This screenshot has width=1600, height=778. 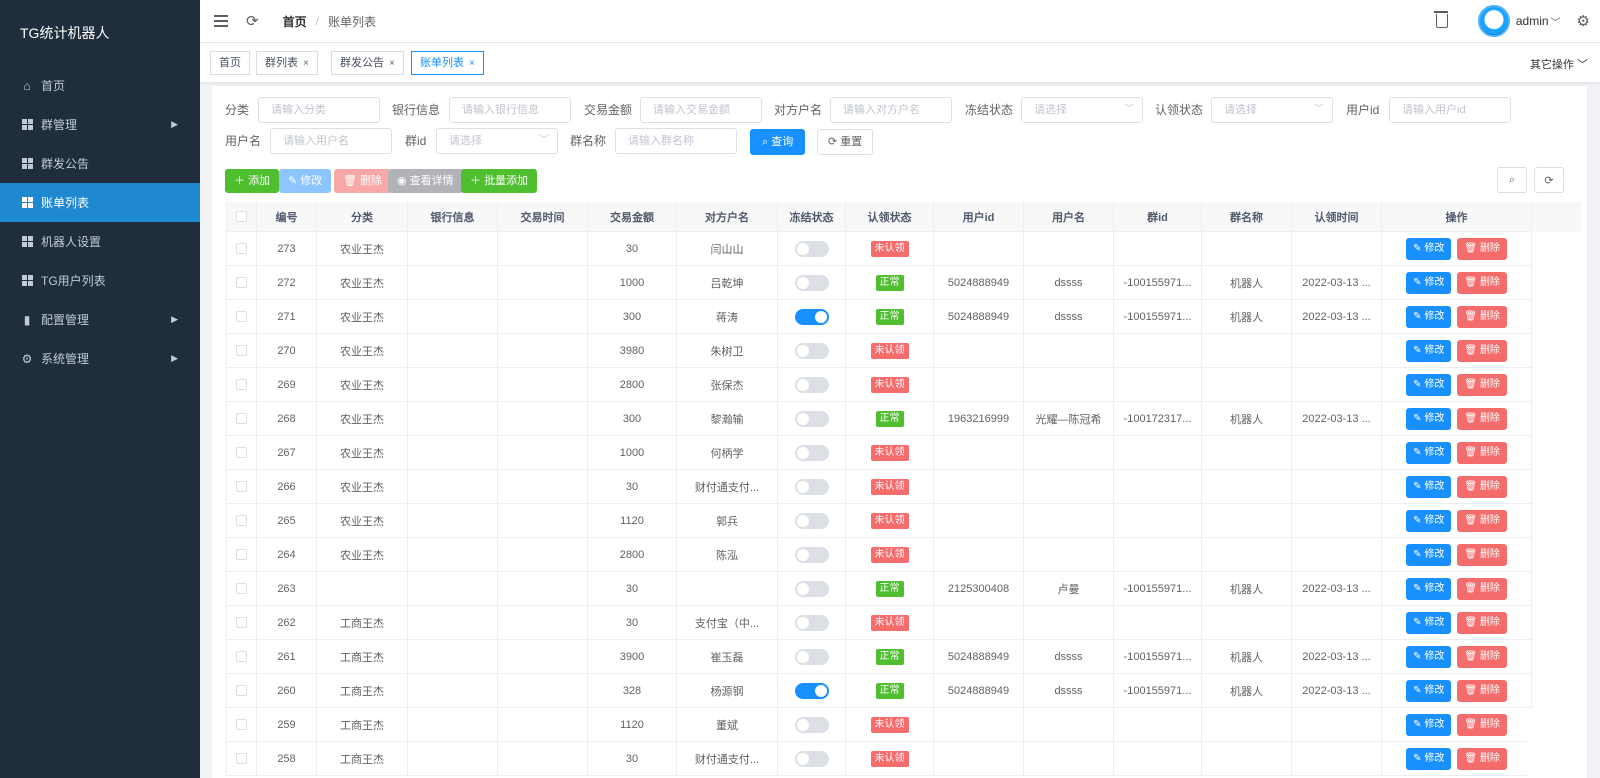 I want to click on bank-input: 请输入银行信息, so click(x=510, y=110).